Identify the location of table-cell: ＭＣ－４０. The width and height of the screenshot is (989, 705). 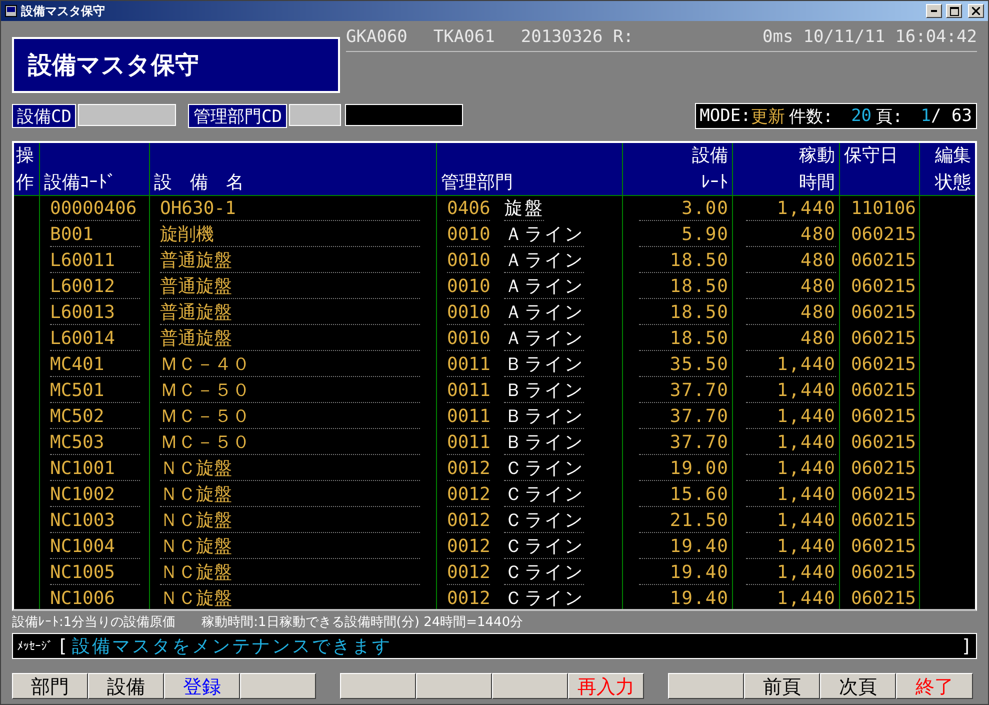
(290, 365).